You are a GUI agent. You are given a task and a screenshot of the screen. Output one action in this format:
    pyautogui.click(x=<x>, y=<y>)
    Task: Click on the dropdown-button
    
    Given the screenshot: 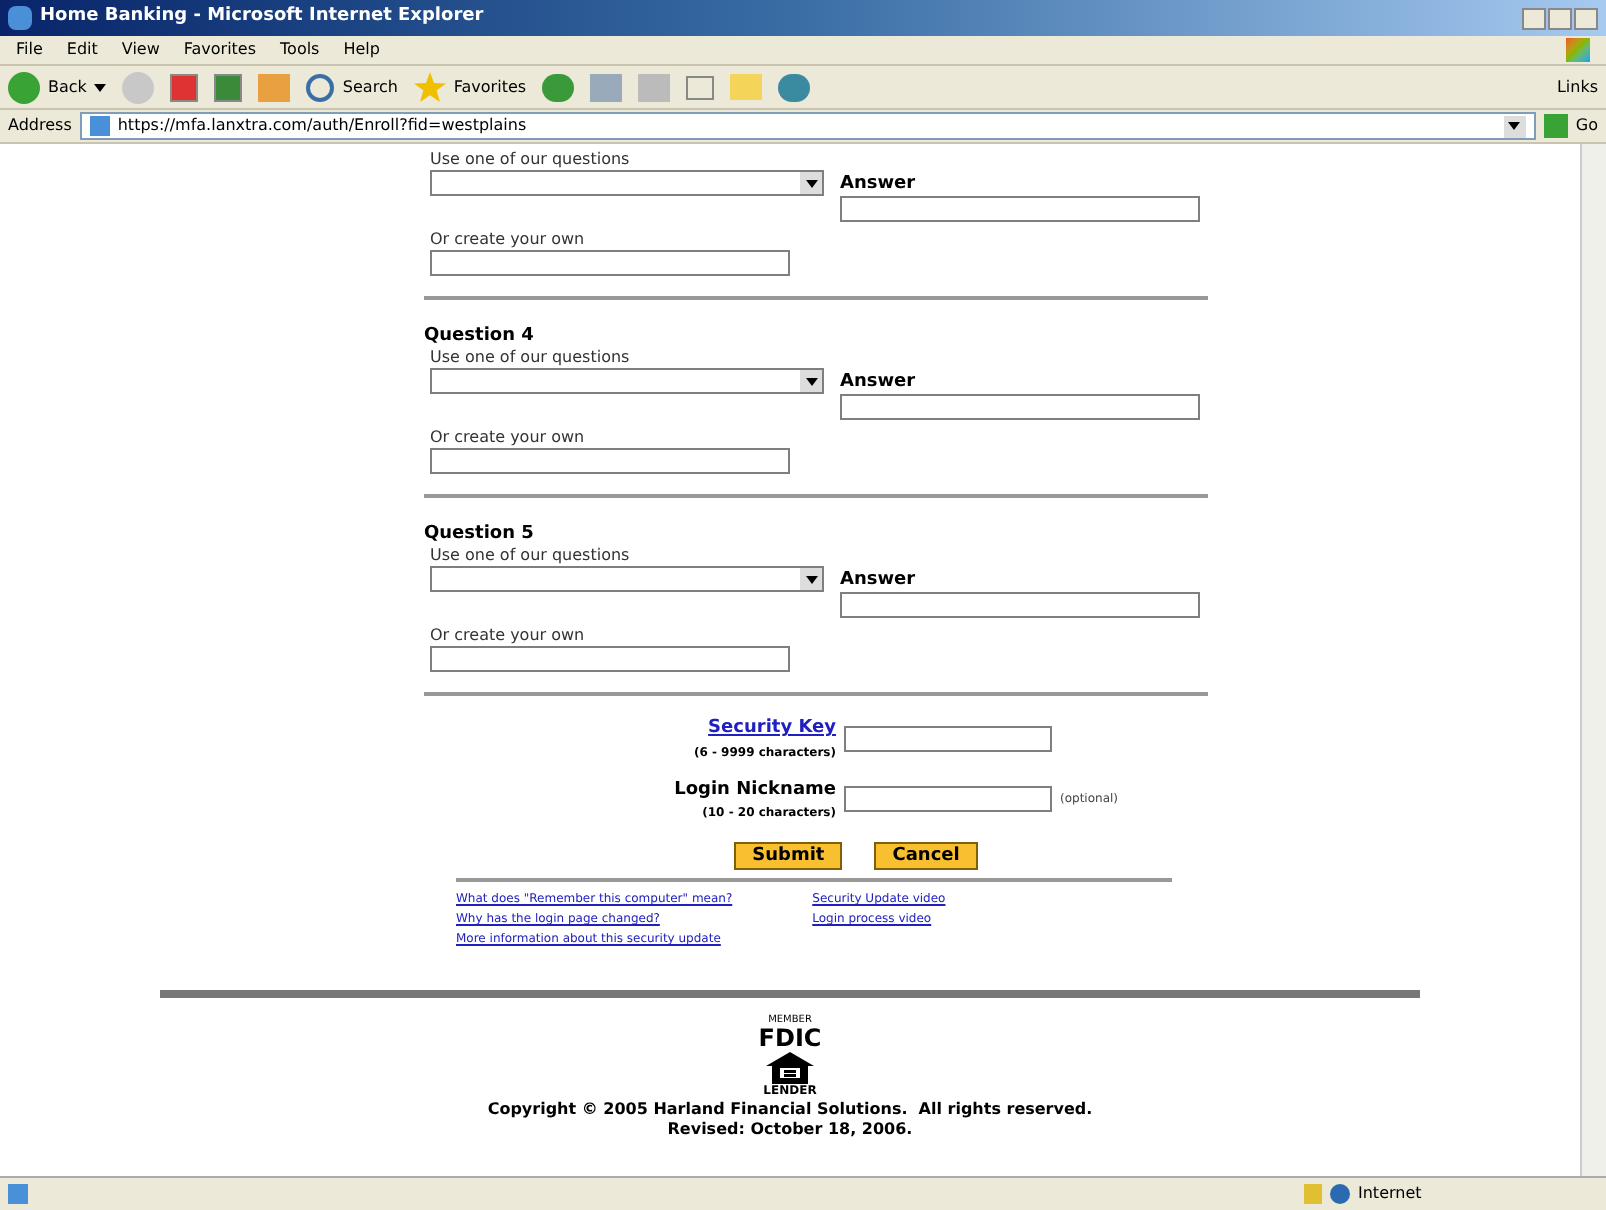 What is the action you would take?
    pyautogui.click(x=1514, y=126)
    